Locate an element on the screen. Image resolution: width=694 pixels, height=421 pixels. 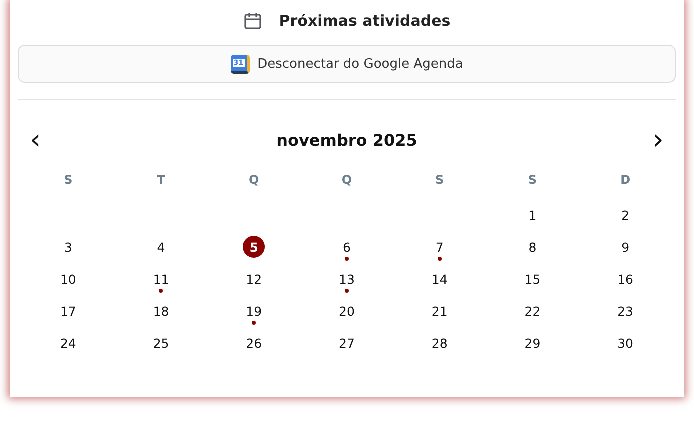
calendar-day: 3 is located at coordinates (68, 247).